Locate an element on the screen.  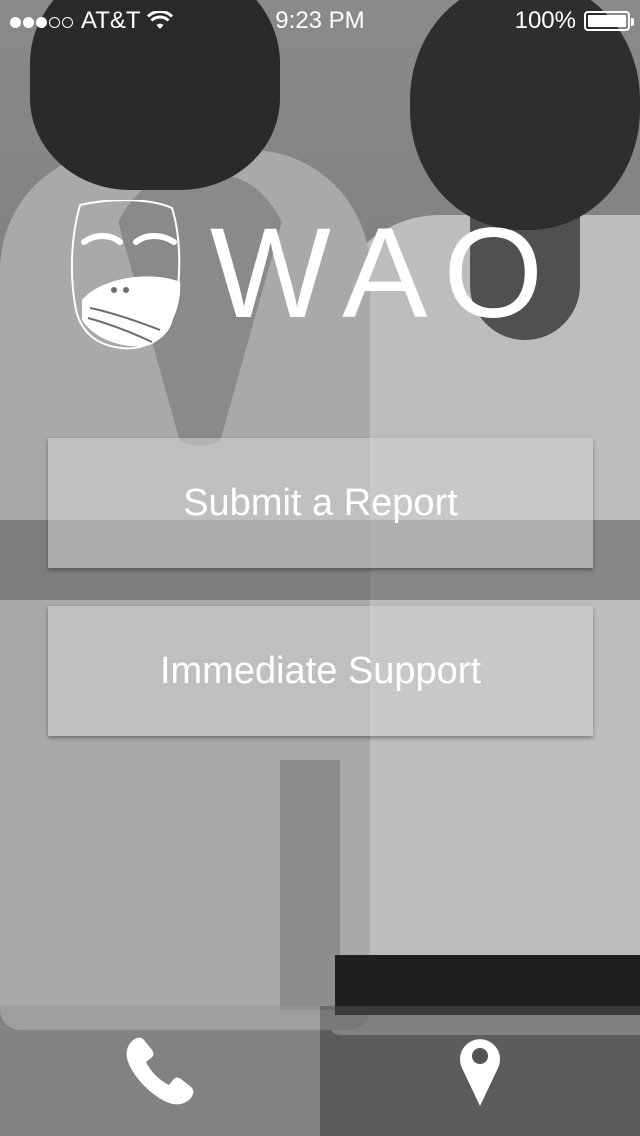
immediate-support-button: Immediate Support is located at coordinates (320, 671).